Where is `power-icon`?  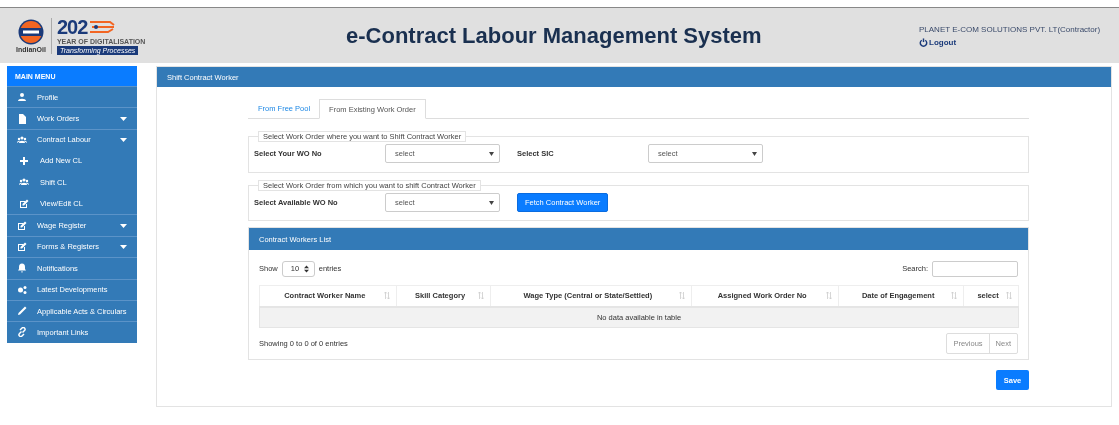 power-icon is located at coordinates (923, 42).